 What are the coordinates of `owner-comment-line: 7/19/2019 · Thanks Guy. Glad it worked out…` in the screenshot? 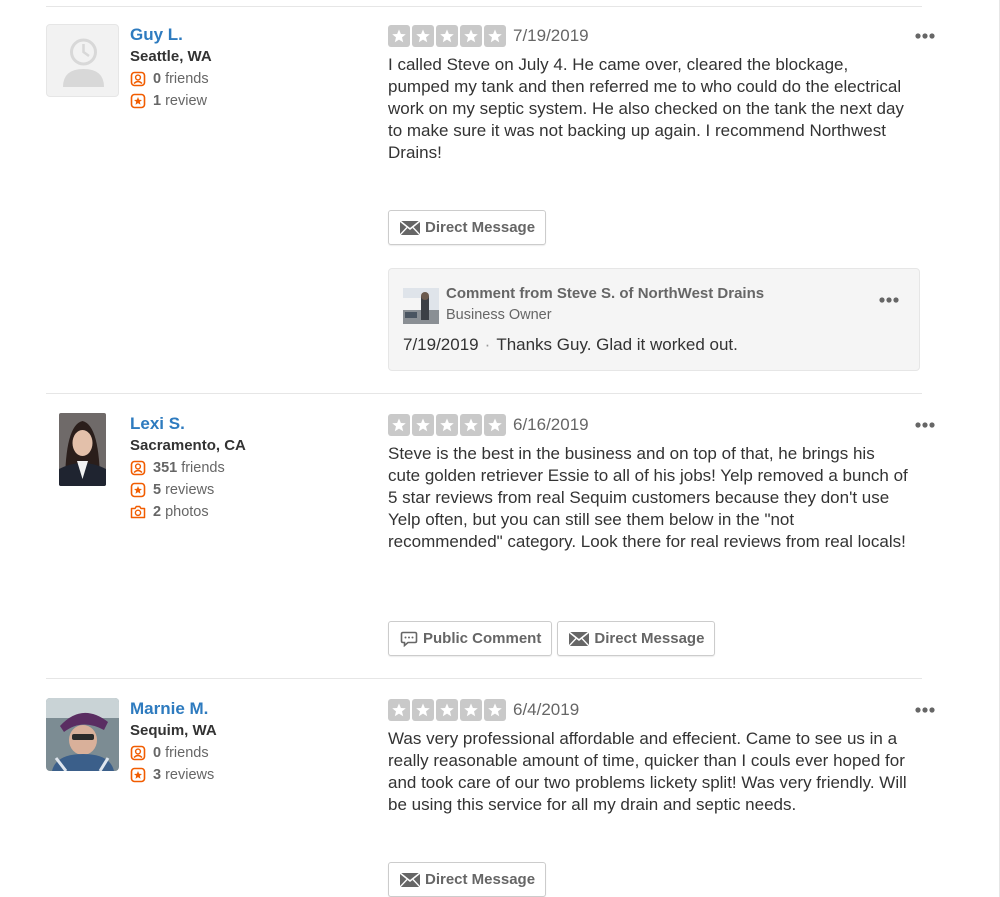 It's located at (570, 345).